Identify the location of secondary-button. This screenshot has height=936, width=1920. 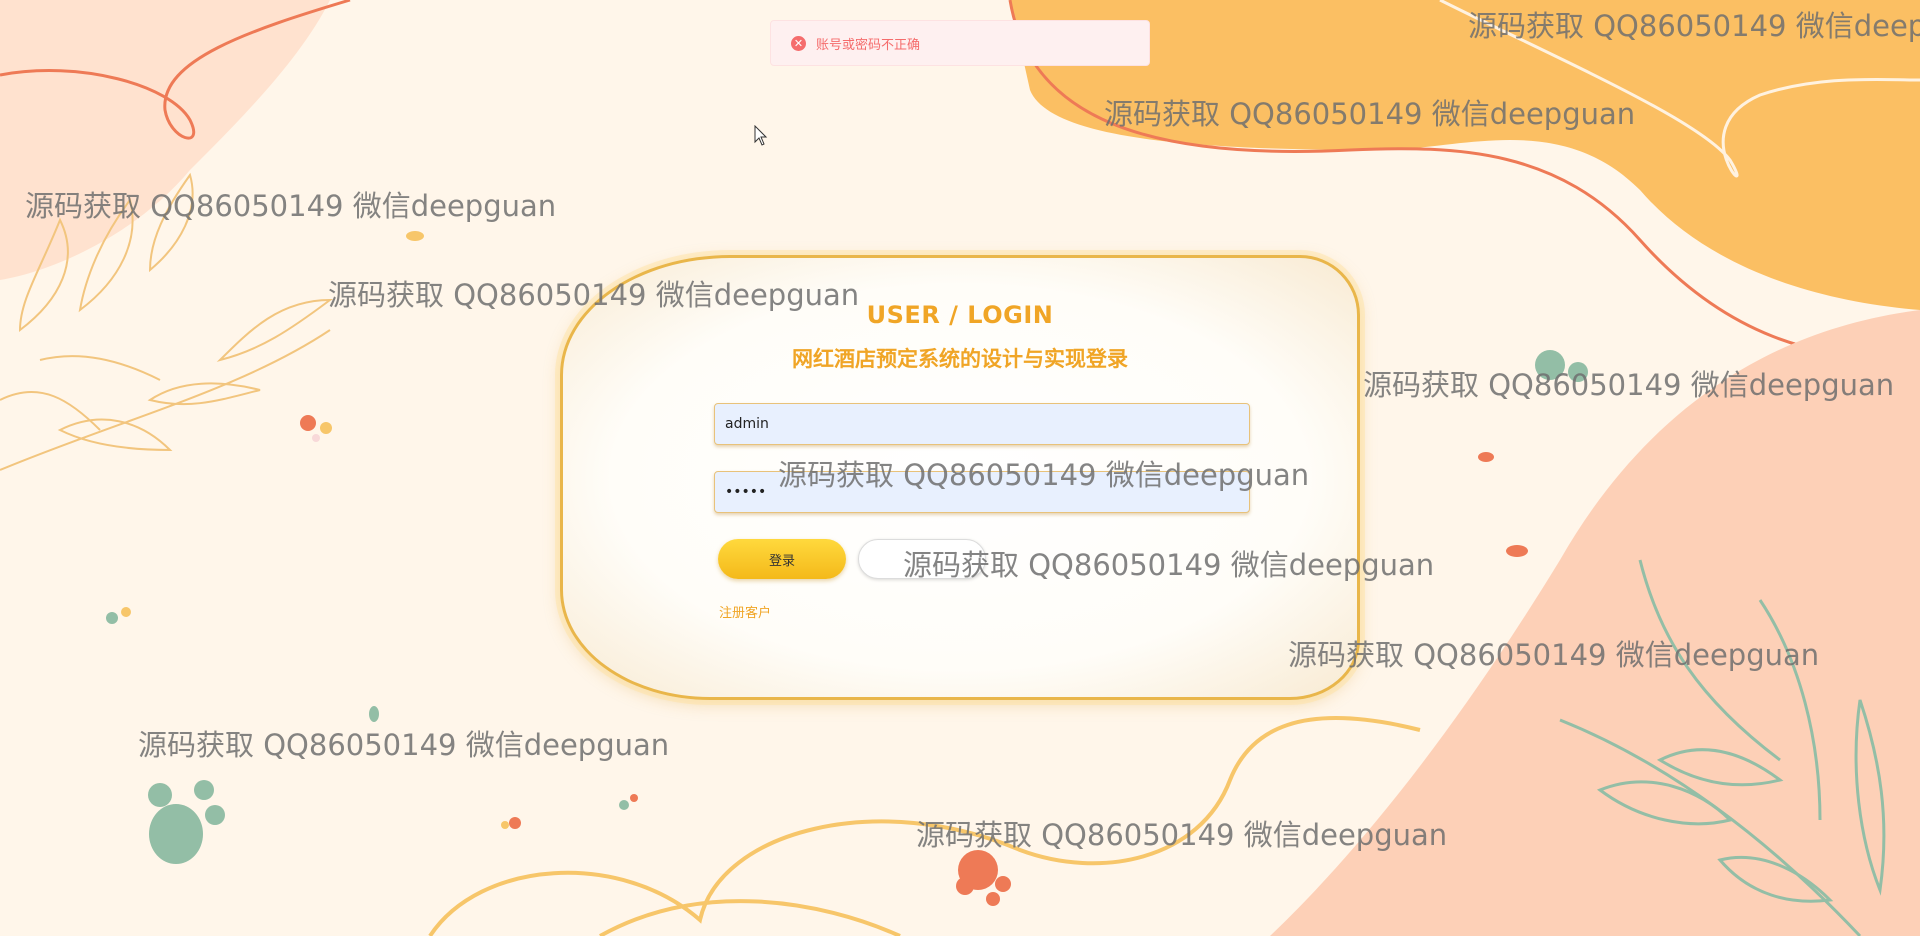
(922, 559).